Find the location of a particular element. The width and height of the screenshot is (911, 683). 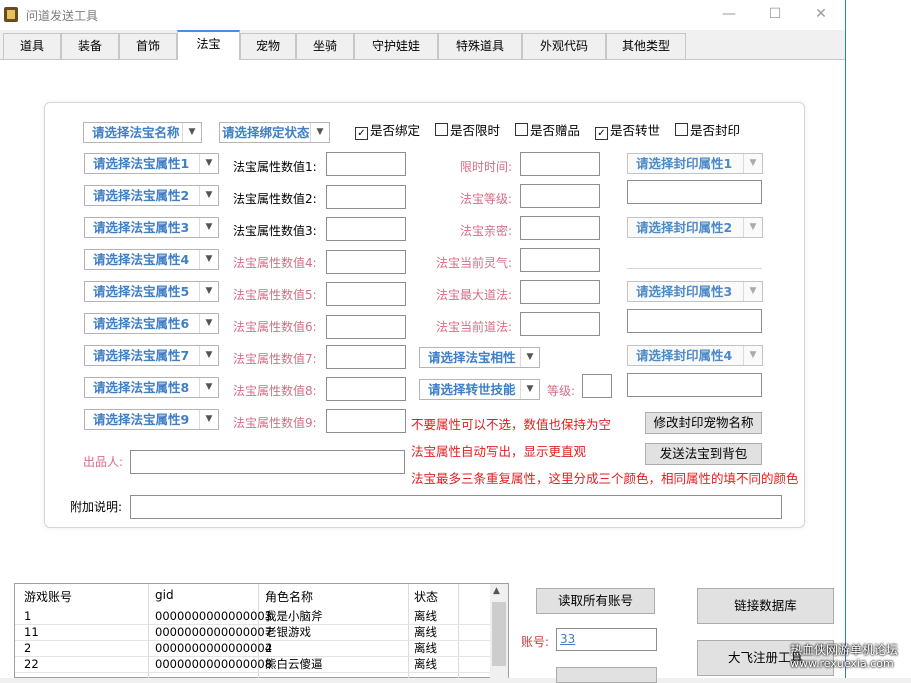

tab-other-types: 其他类型 is located at coordinates (646, 46).